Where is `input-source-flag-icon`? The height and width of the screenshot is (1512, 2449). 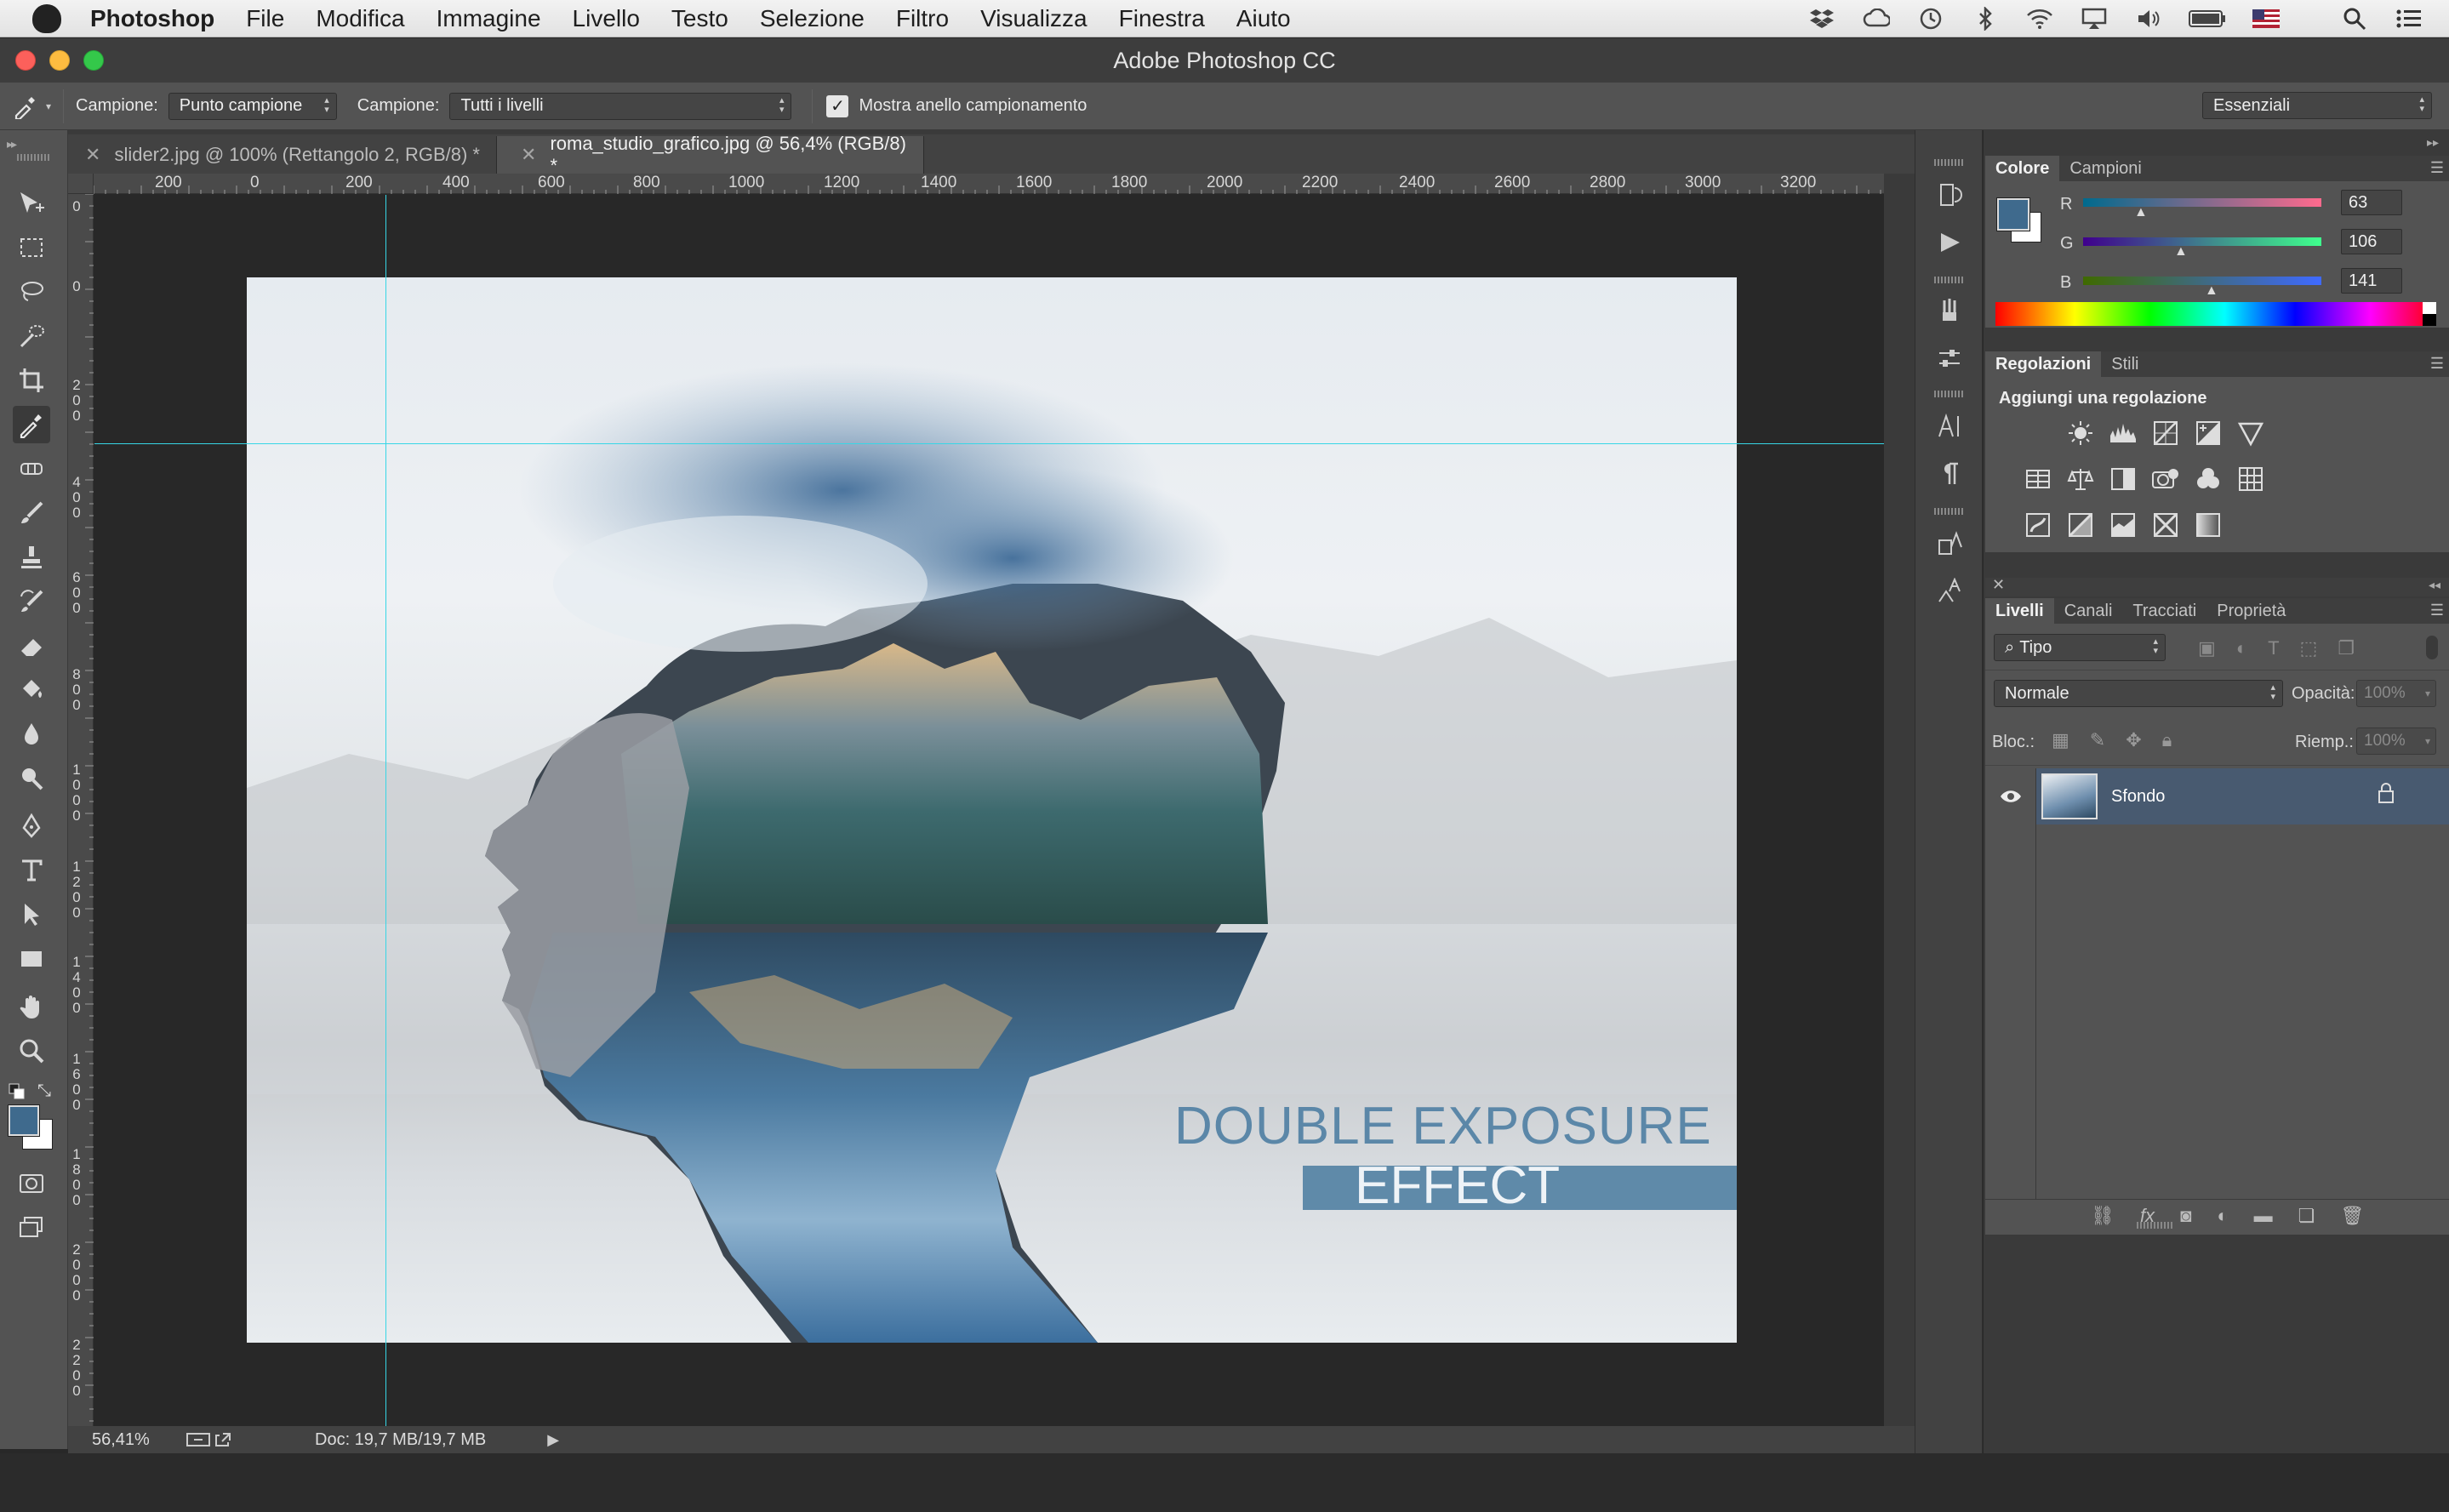 input-source-flag-icon is located at coordinates (2266, 19).